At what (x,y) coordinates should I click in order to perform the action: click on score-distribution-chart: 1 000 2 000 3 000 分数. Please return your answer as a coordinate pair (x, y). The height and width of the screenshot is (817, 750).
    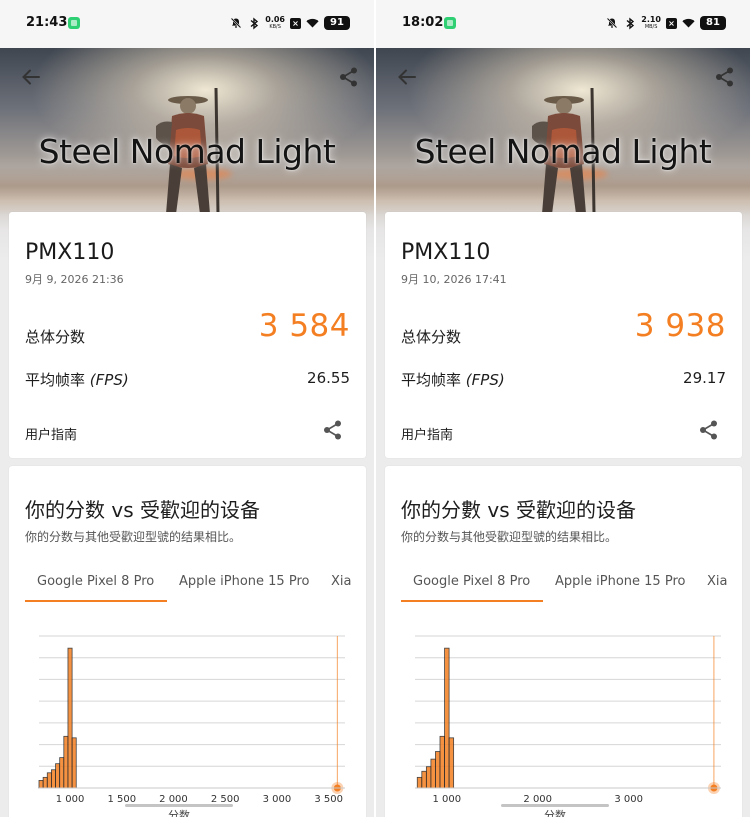
    Looking at the image, I should click on (568, 726).